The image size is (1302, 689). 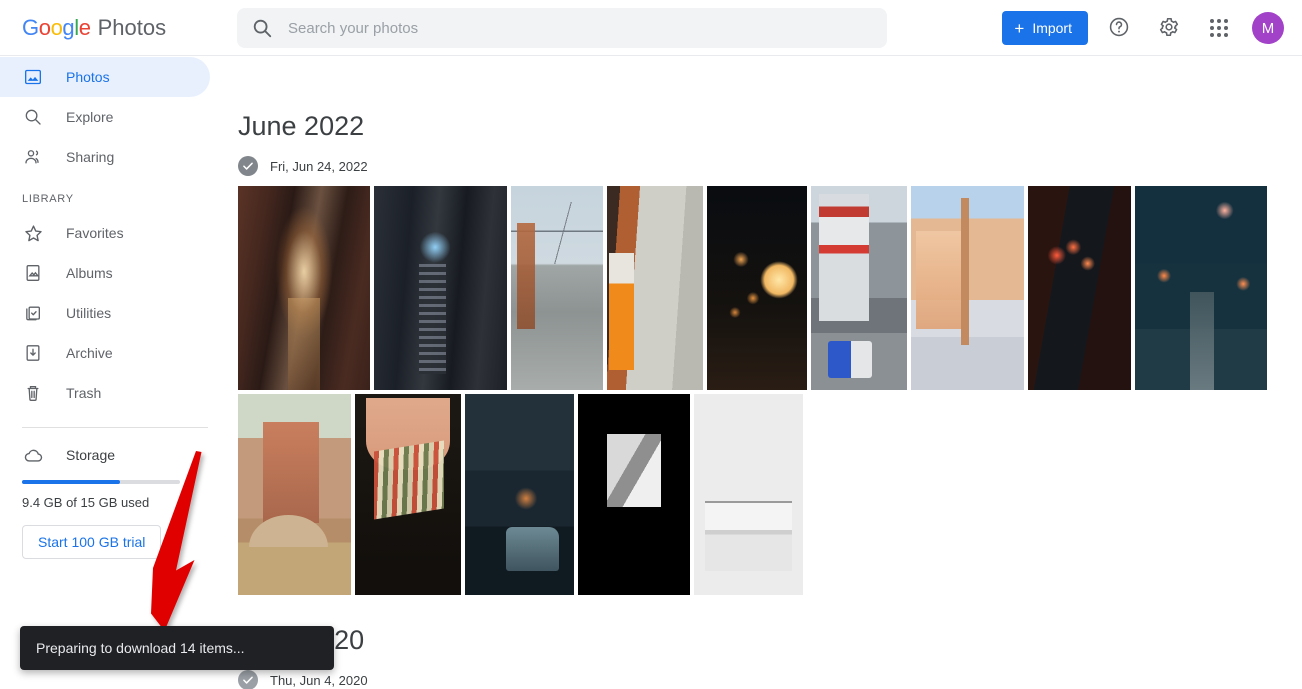 I want to click on photo-blackframe, so click(x=634, y=494).